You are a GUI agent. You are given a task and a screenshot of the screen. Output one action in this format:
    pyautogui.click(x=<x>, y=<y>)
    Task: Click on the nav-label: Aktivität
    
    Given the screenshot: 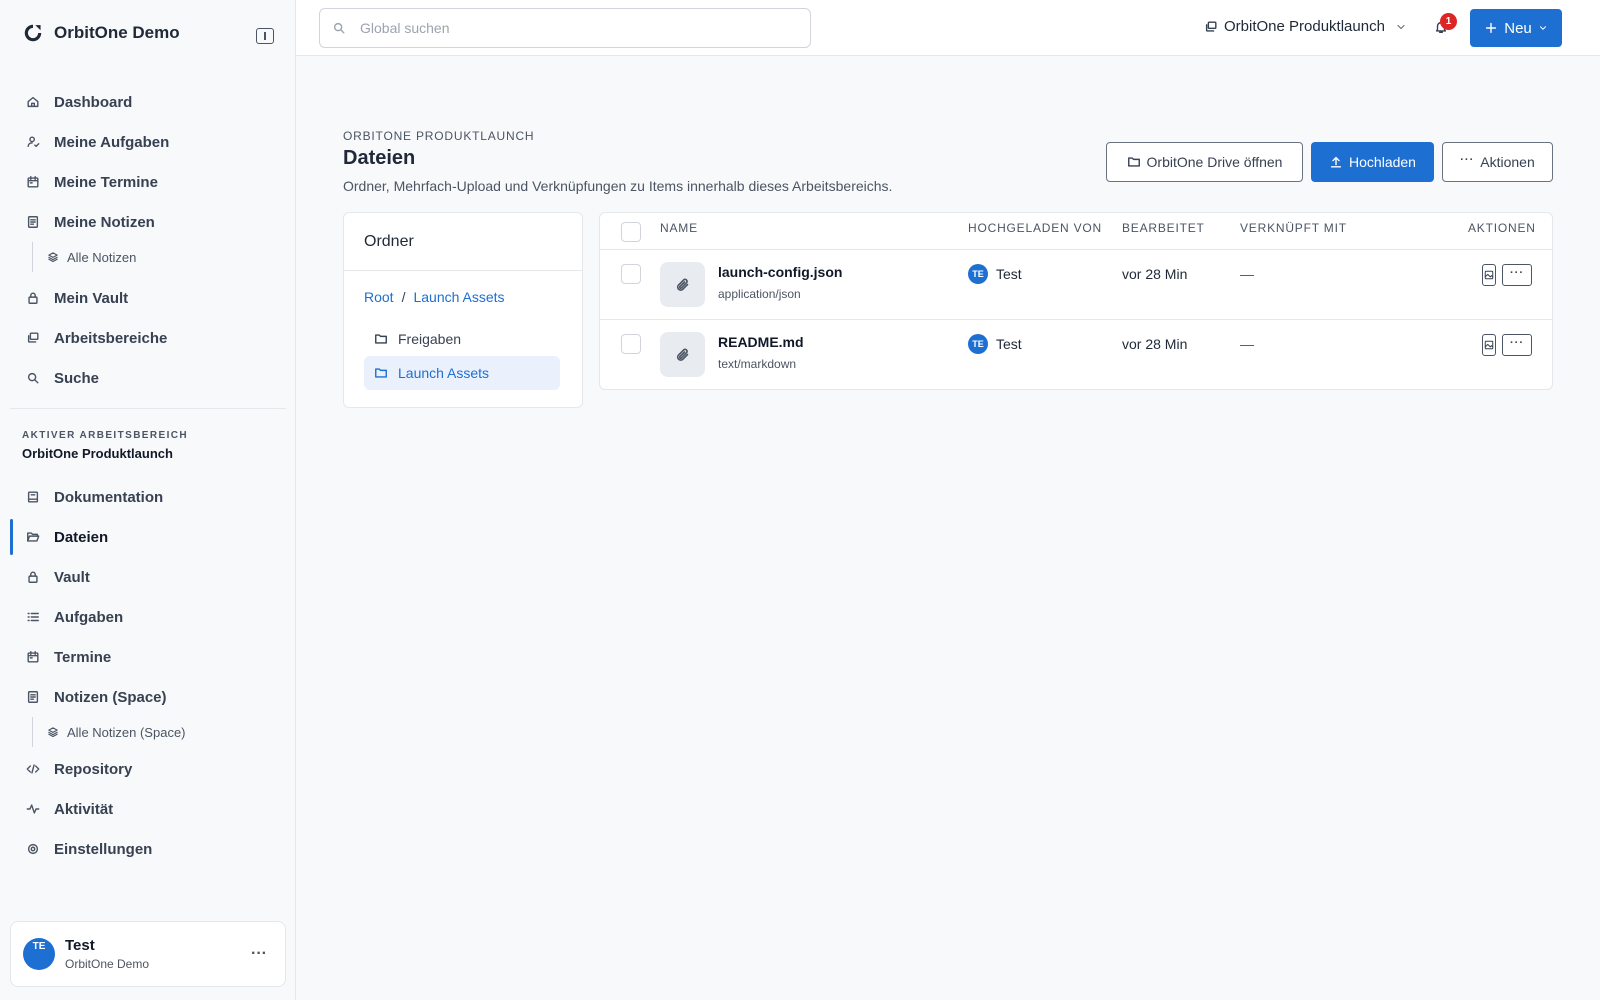 What is the action you would take?
    pyautogui.click(x=84, y=809)
    